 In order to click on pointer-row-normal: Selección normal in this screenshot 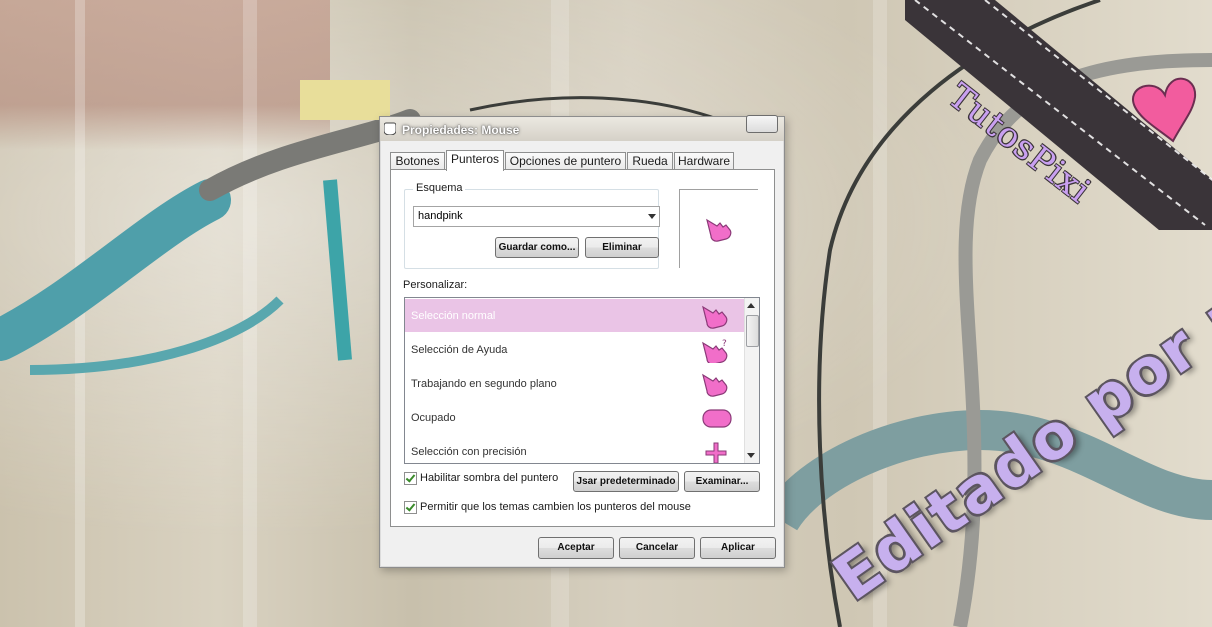, I will do `click(574, 315)`.